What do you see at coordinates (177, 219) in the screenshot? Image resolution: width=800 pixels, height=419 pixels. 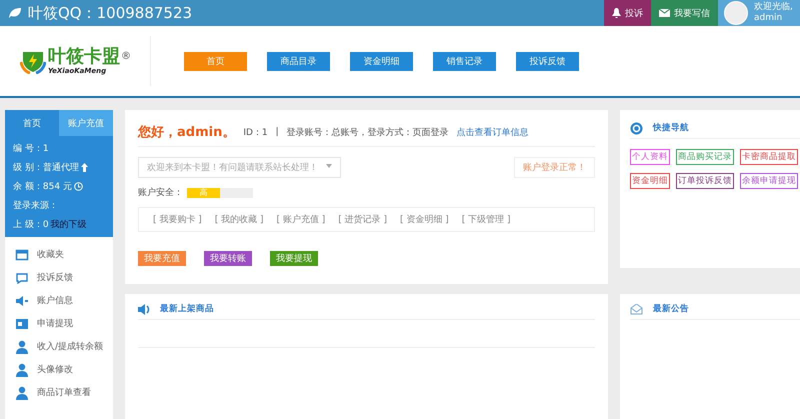 I see `quick-link: [ 我要购卡 ]` at bounding box center [177, 219].